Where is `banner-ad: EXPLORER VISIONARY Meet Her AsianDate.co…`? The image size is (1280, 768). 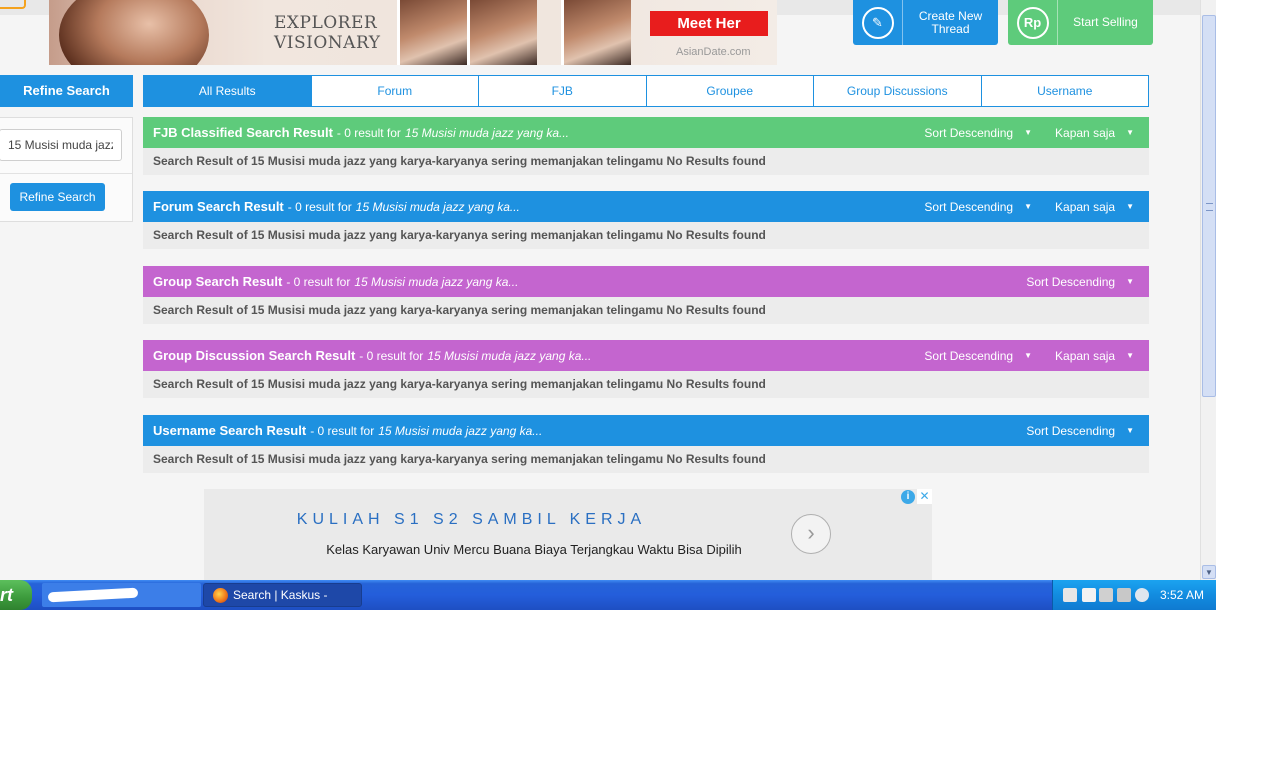
banner-ad: EXPLORER VISIONARY Meet Her AsianDate.co… is located at coordinates (413, 32).